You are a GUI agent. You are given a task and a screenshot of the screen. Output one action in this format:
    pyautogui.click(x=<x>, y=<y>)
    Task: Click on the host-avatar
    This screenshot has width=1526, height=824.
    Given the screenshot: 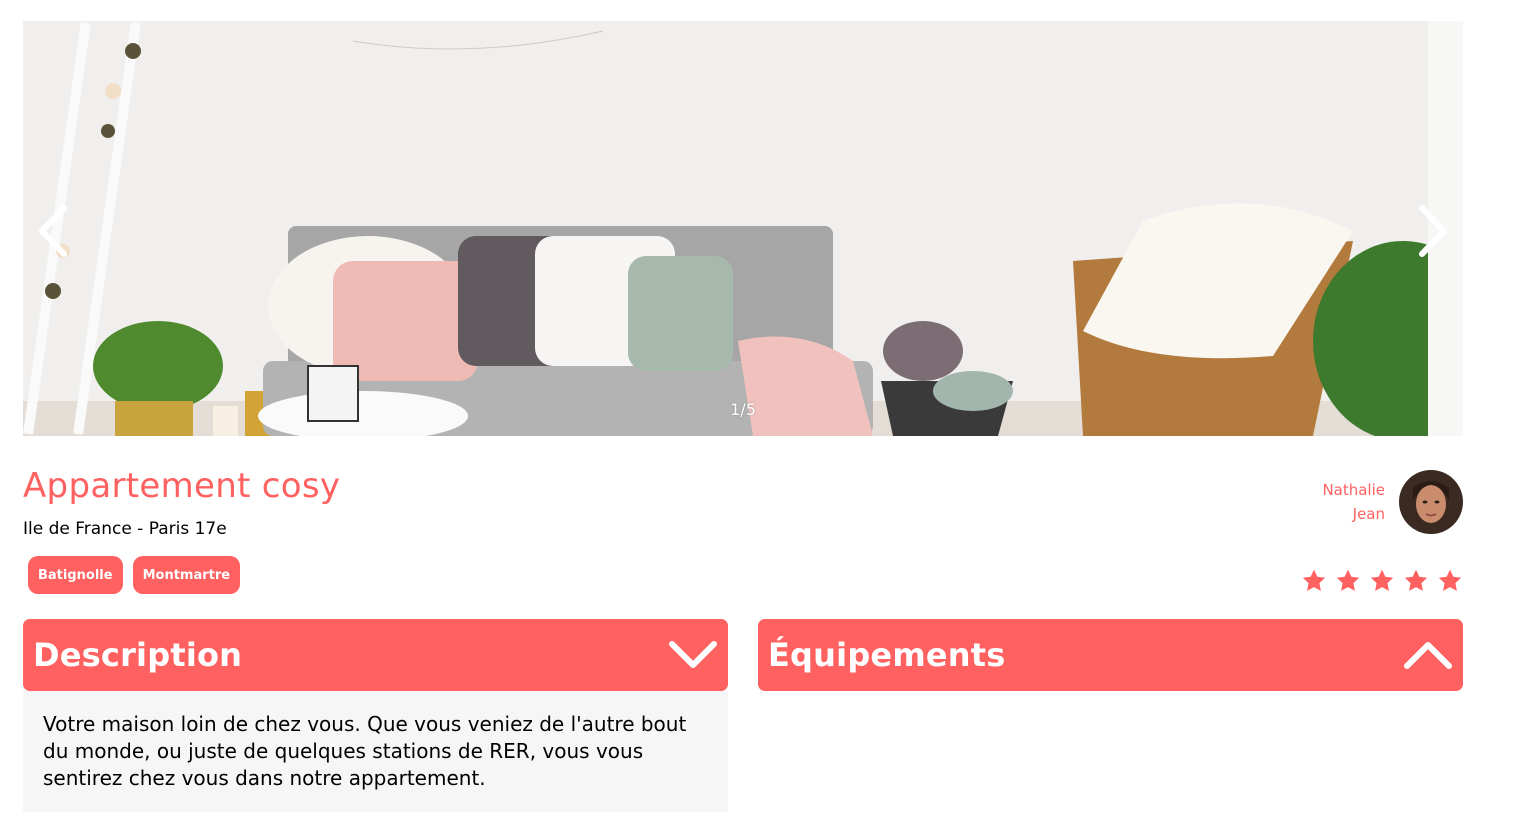 What is the action you would take?
    pyautogui.click(x=1431, y=502)
    